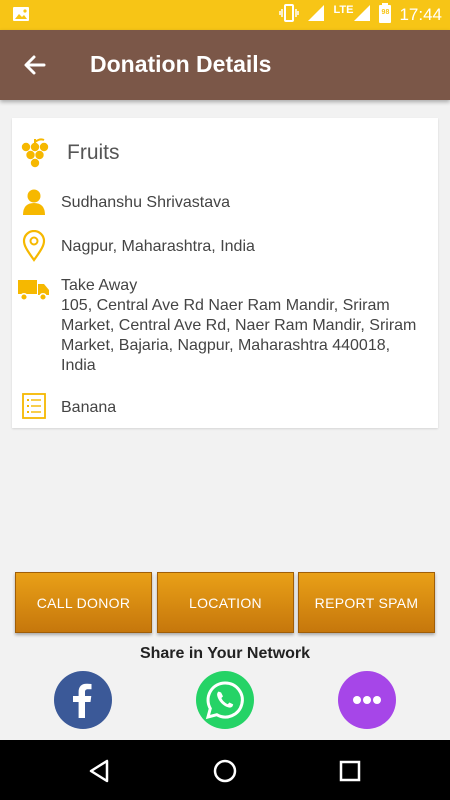 This screenshot has width=450, height=800. I want to click on category-label: Fruits, so click(93, 152).